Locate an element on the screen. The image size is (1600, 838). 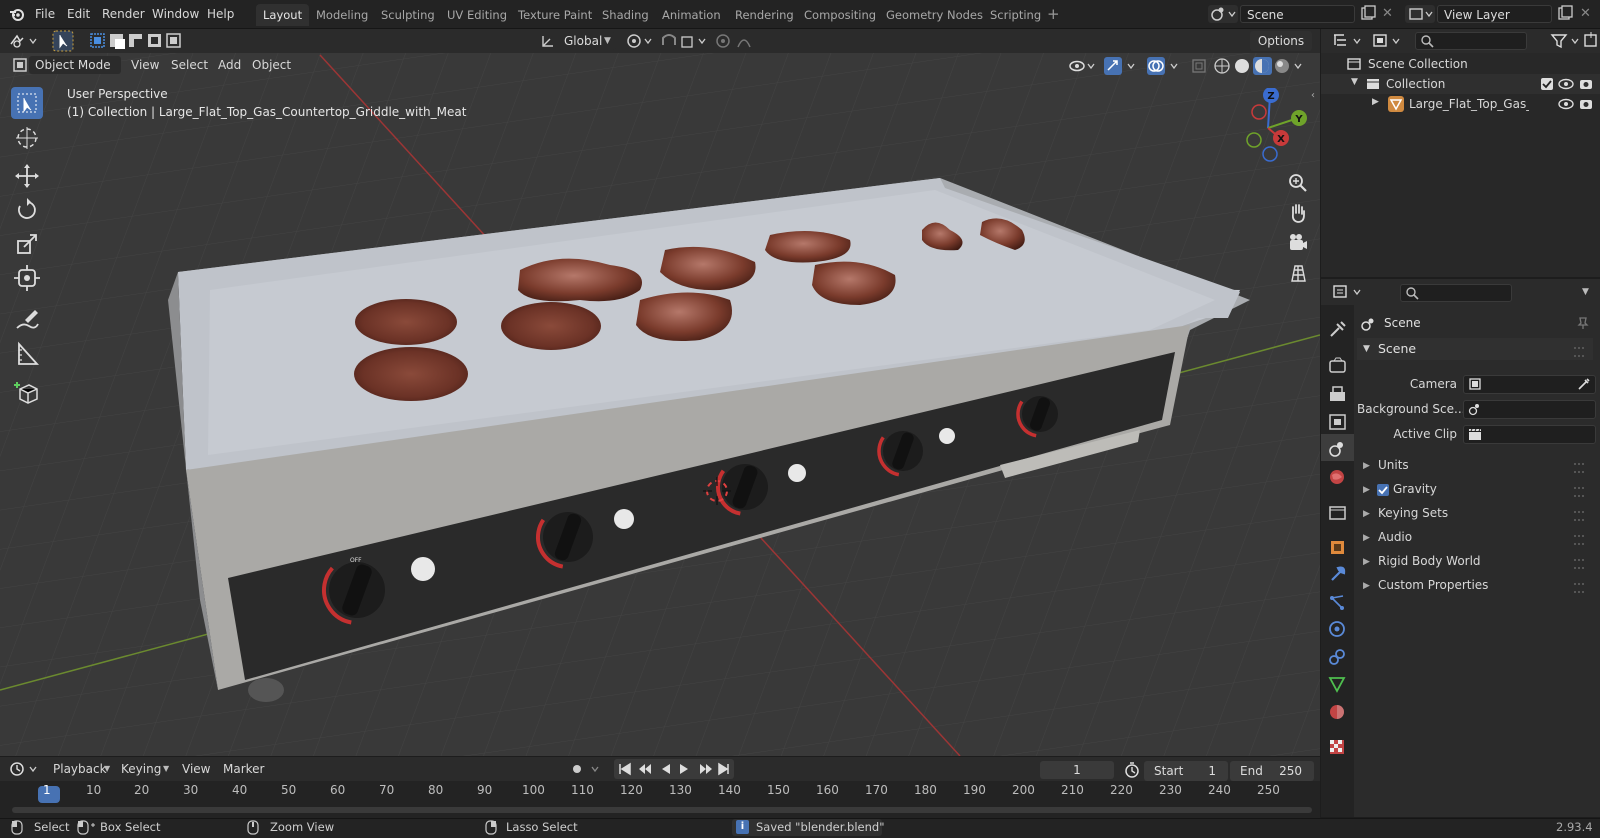
select-tool-mode-icon is located at coordinates (63, 41).